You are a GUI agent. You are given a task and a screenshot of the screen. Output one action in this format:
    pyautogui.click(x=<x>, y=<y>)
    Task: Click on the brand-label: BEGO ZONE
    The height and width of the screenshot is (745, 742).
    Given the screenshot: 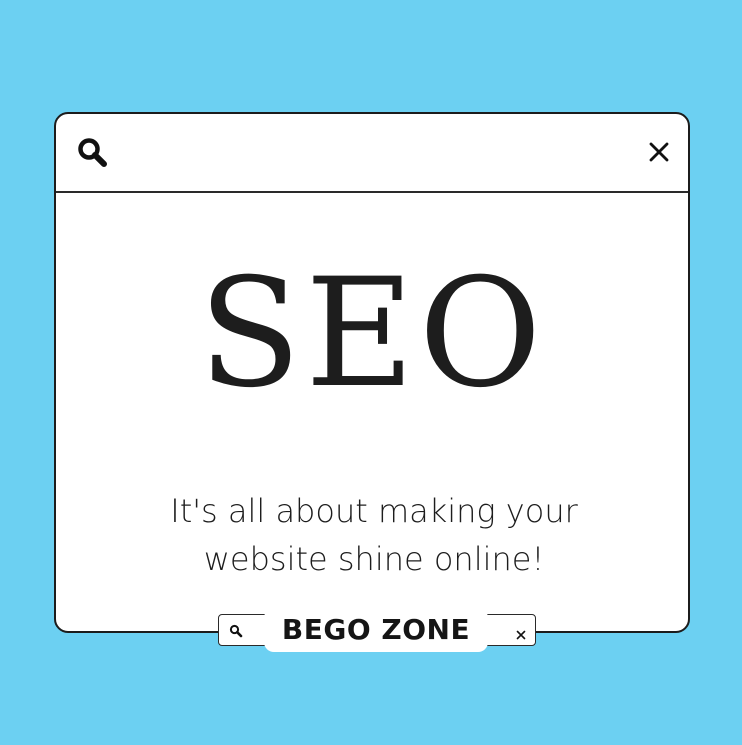 What is the action you would take?
    pyautogui.click(x=376, y=629)
    